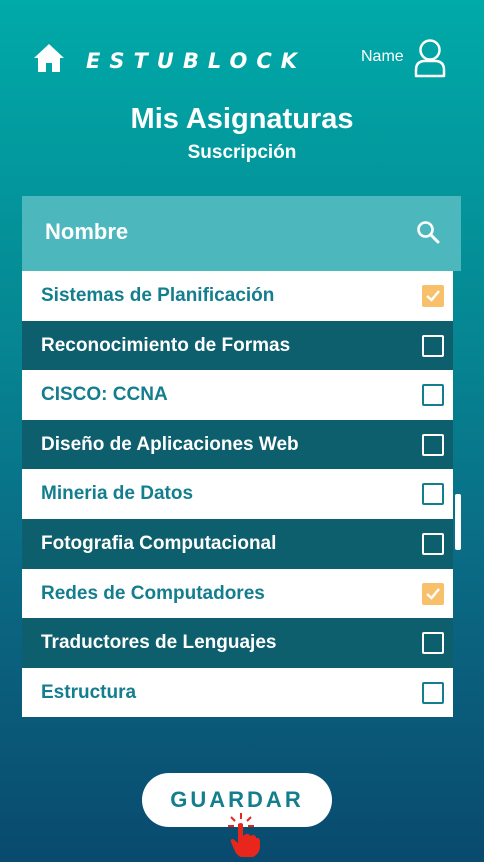 The image size is (484, 862). What do you see at coordinates (104, 395) in the screenshot?
I see `subject-label: CISCO: CCNA` at bounding box center [104, 395].